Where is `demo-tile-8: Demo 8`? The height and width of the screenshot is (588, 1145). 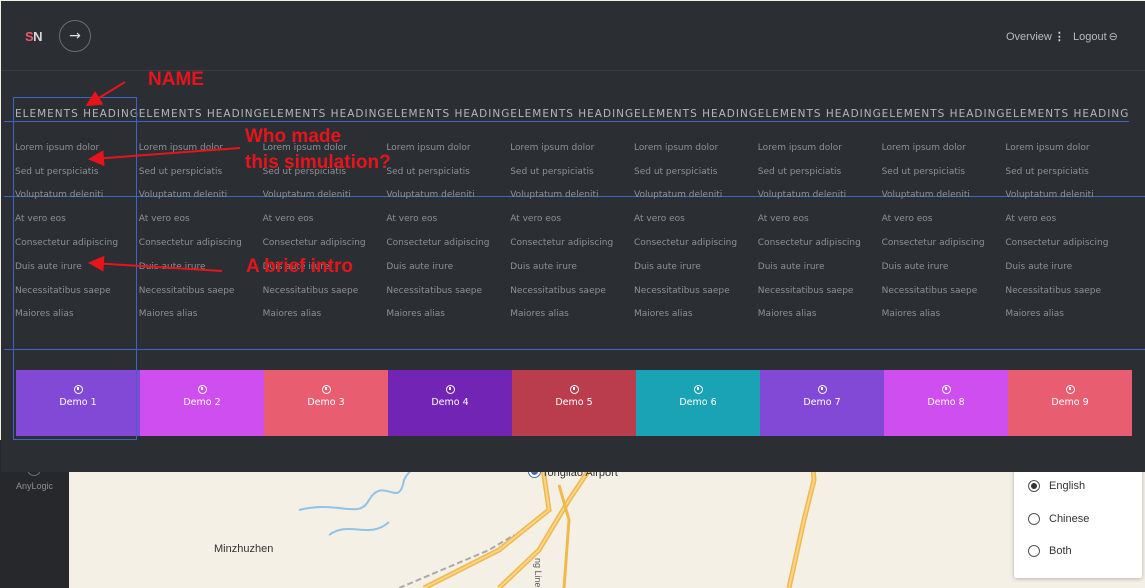 demo-tile-8: Demo 8 is located at coordinates (946, 403).